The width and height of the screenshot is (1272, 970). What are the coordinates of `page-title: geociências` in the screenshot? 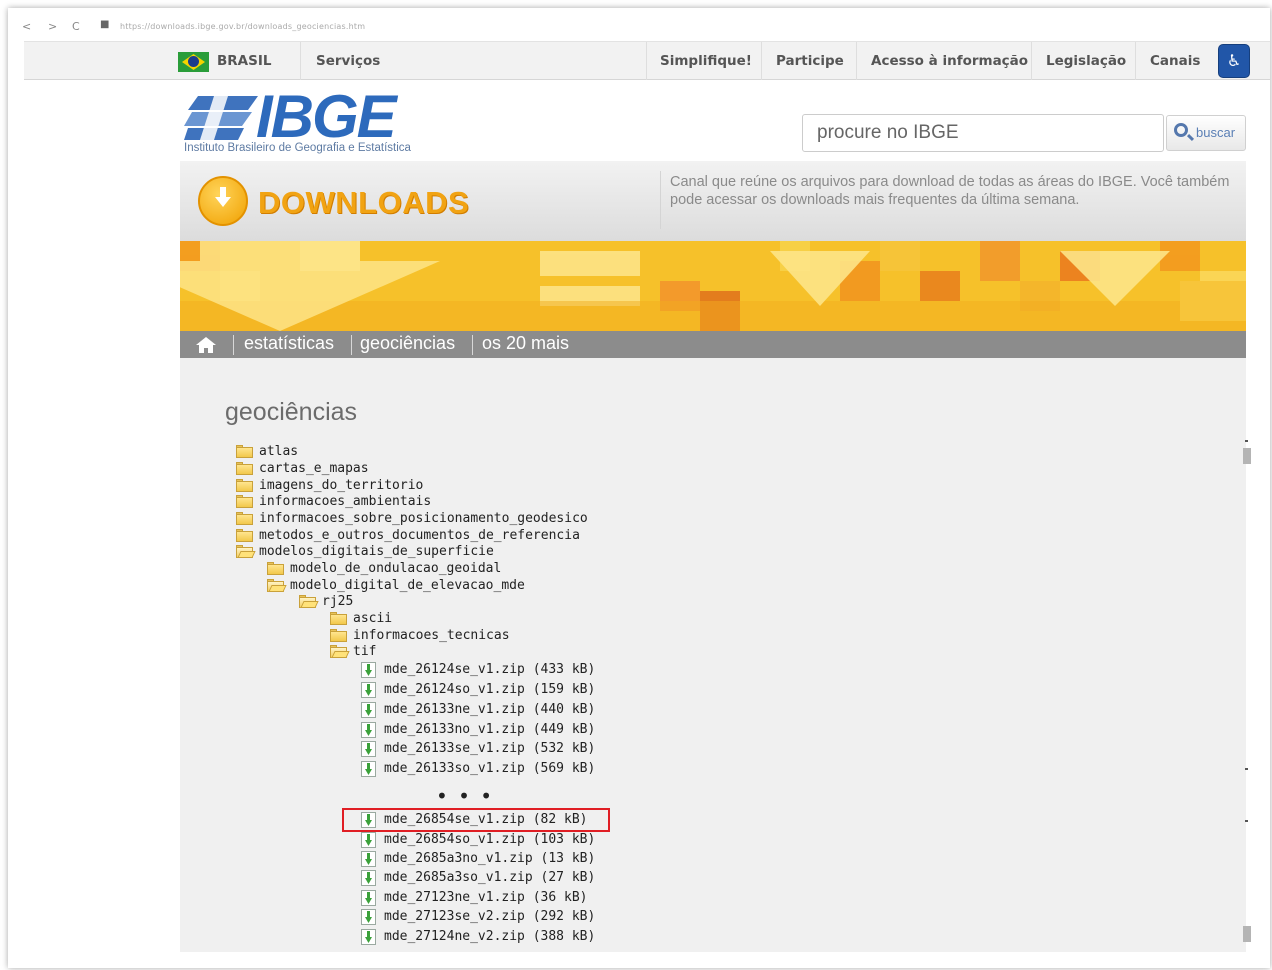 It's located at (291, 412).